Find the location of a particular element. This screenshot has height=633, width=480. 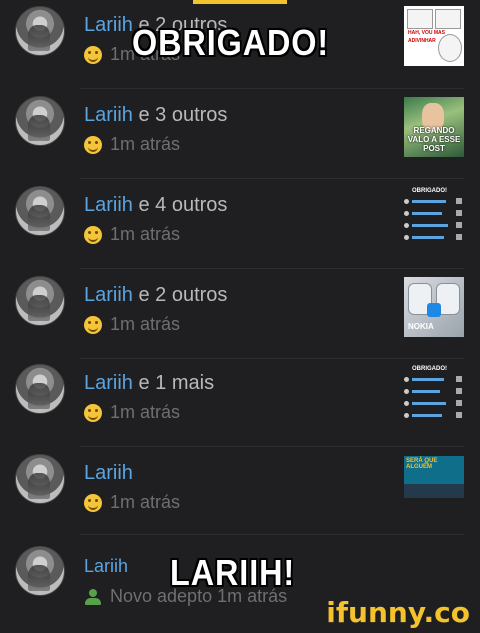

notification-row: Lariih 1m atrás SERÁ QUE ALGUÉM is located at coordinates (240, 493).